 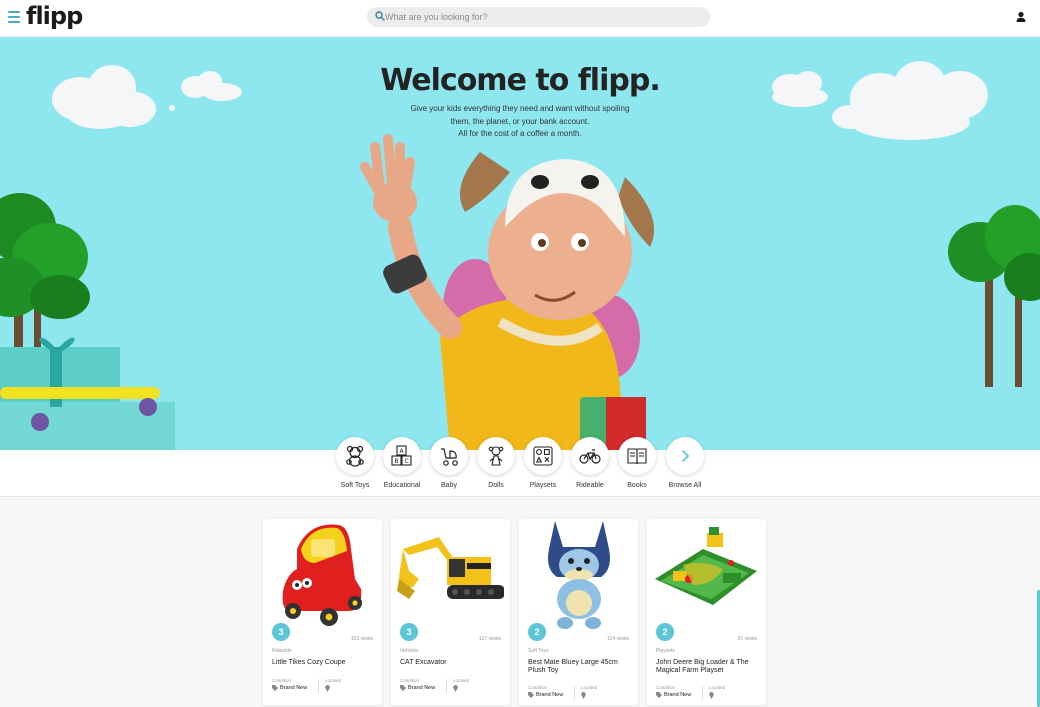 What do you see at coordinates (1021, 17) in the screenshot?
I see `user-icon` at bounding box center [1021, 17].